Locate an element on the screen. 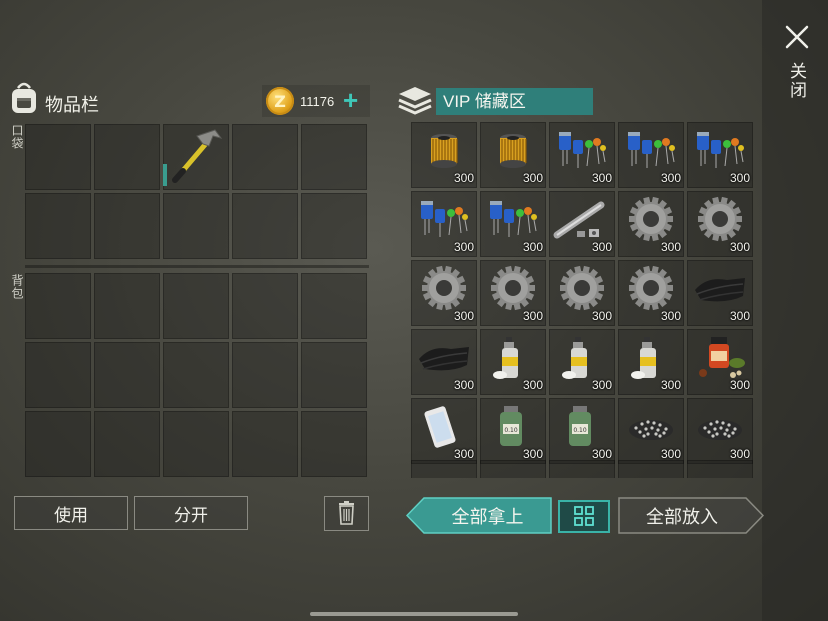  trash-button is located at coordinates (346, 513).